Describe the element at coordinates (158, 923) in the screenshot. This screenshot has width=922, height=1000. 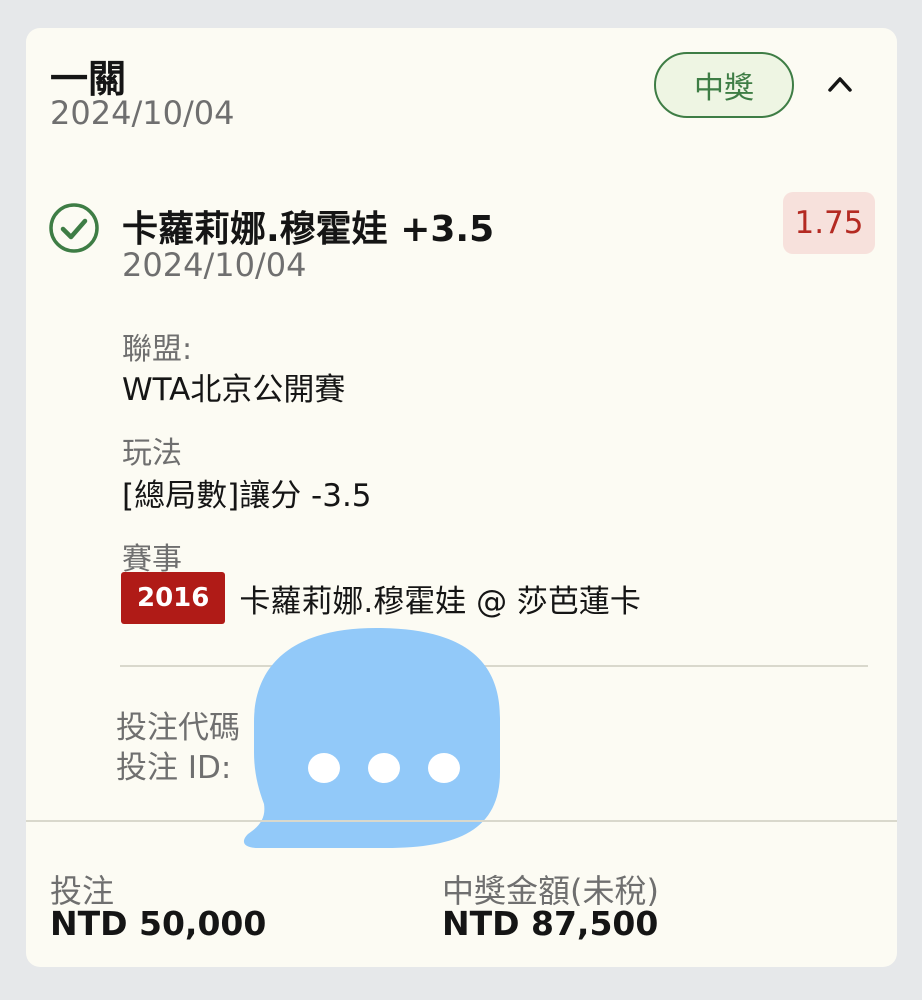
I see `stake-value: NTD 50,000` at that location.